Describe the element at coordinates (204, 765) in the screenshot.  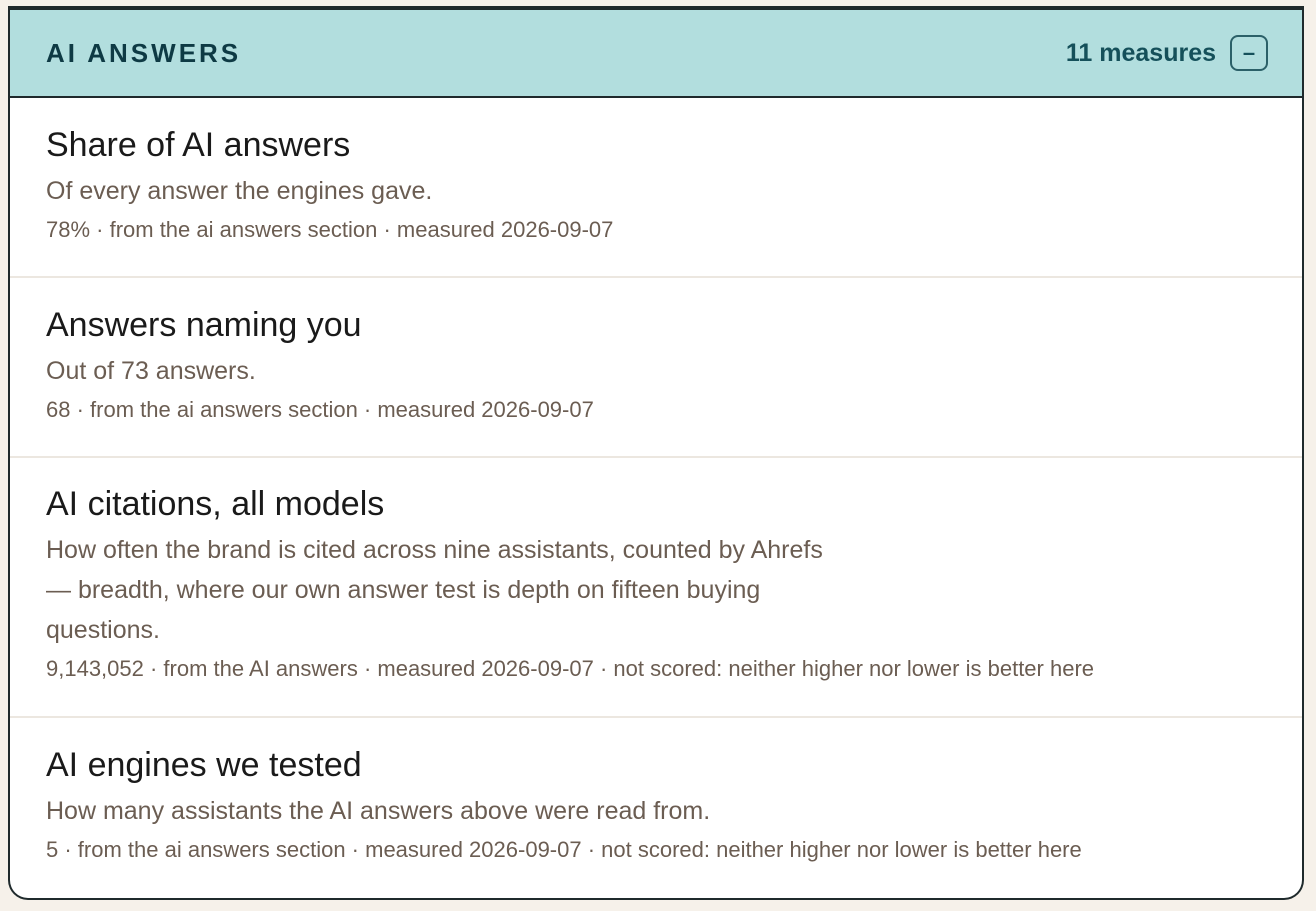
I see `measure-title: AI engines we tested` at that location.